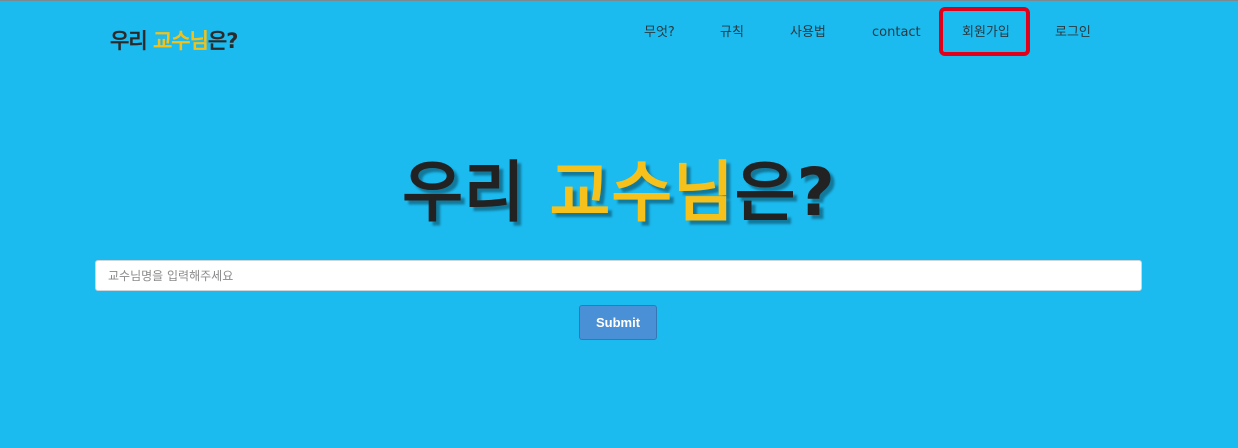 The height and width of the screenshot is (448, 1238). Describe the element at coordinates (659, 33) in the screenshot. I see `nav-item-what: 무엇?` at that location.